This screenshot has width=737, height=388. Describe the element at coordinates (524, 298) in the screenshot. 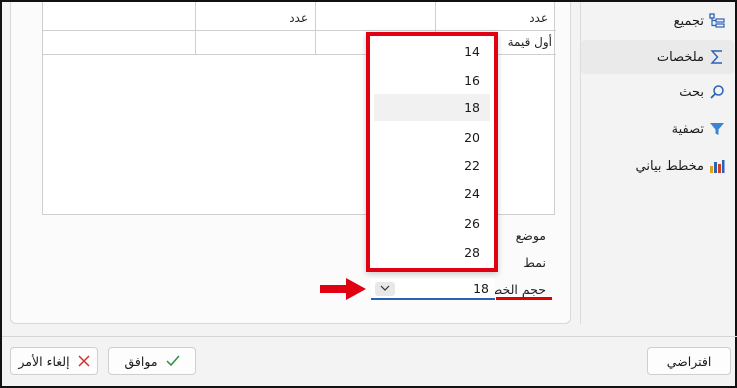

I see `highlight-underline` at that location.